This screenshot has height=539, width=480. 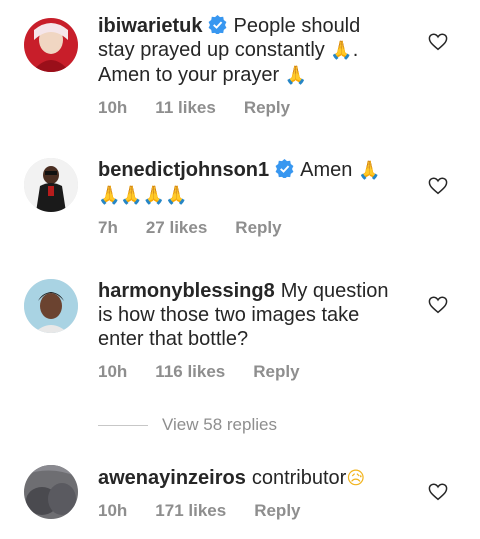 What do you see at coordinates (248, 478) in the screenshot?
I see `comment-body: awenayinzeiros contributor😥` at bounding box center [248, 478].